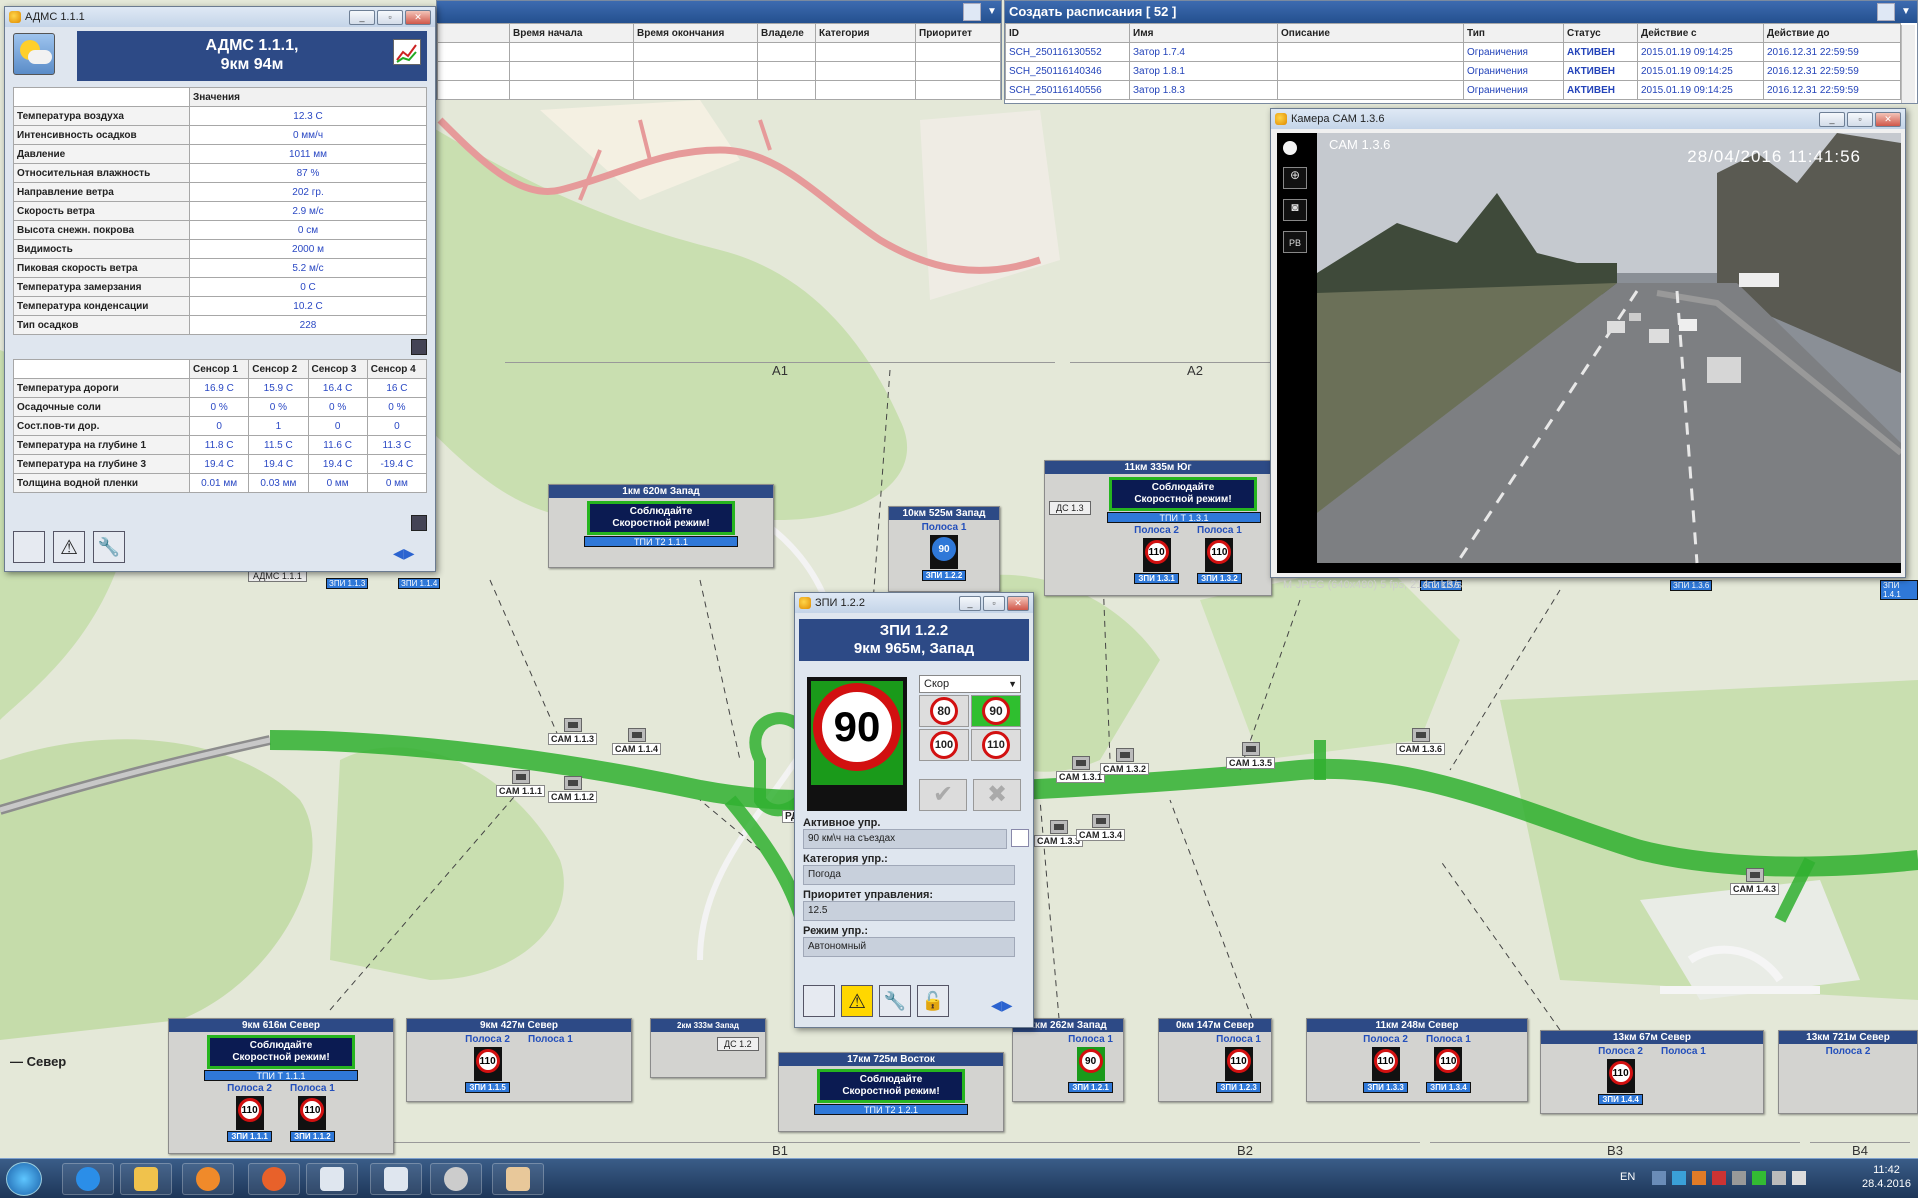 The image size is (1918, 1198). What do you see at coordinates (521, 783) in the screenshot?
I see `camera-marker-1-1-1: CAM 1.1.1` at bounding box center [521, 783].